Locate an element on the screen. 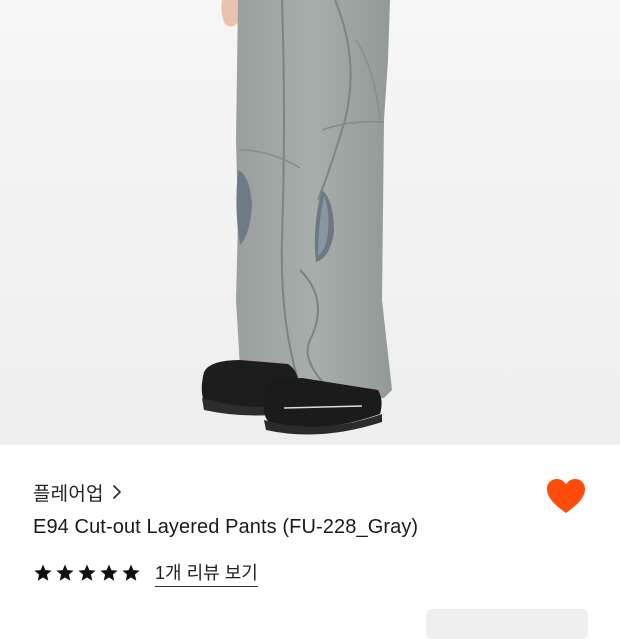 This screenshot has height=639, width=620. chevron-right-icon is located at coordinates (116, 492).